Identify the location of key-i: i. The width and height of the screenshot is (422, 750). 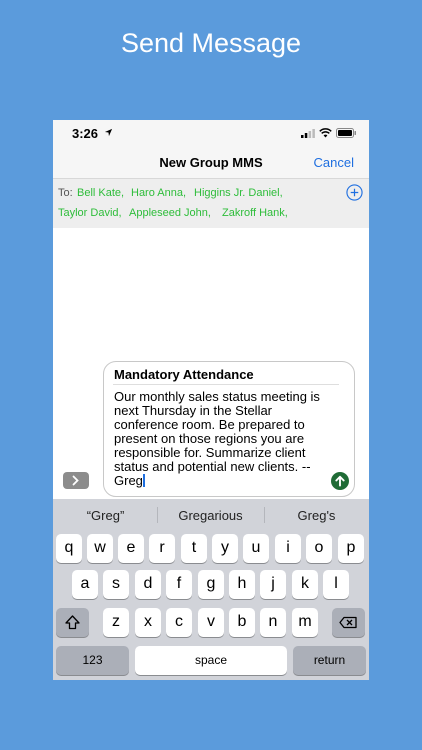
(288, 548).